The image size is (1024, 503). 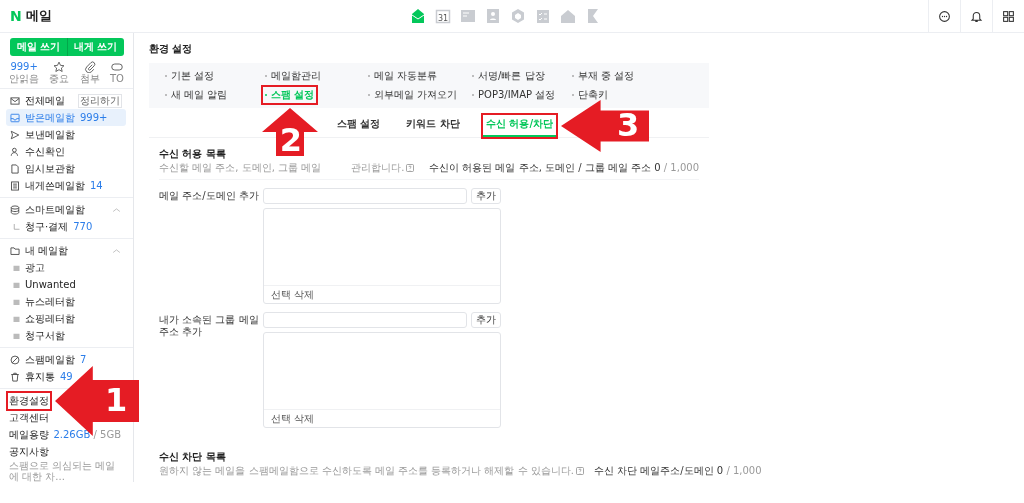 What do you see at coordinates (15, 376) in the screenshot?
I see `trash-icon` at bounding box center [15, 376].